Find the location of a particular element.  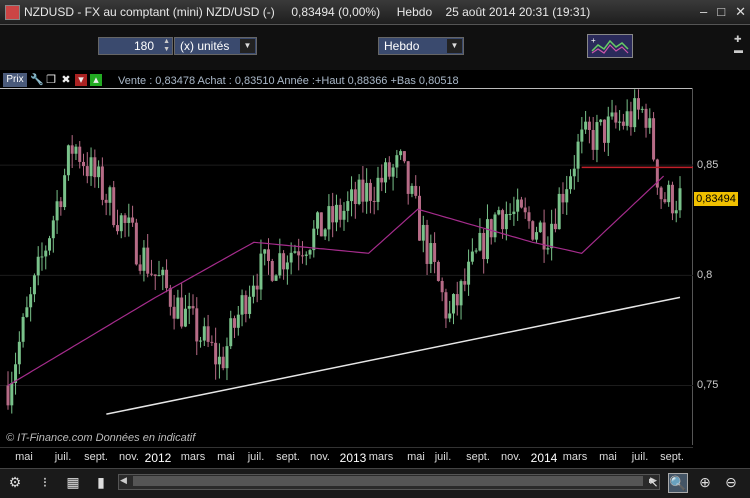

credit-text: © IT-Finance.com Données en indicatif is located at coordinates (100, 438).